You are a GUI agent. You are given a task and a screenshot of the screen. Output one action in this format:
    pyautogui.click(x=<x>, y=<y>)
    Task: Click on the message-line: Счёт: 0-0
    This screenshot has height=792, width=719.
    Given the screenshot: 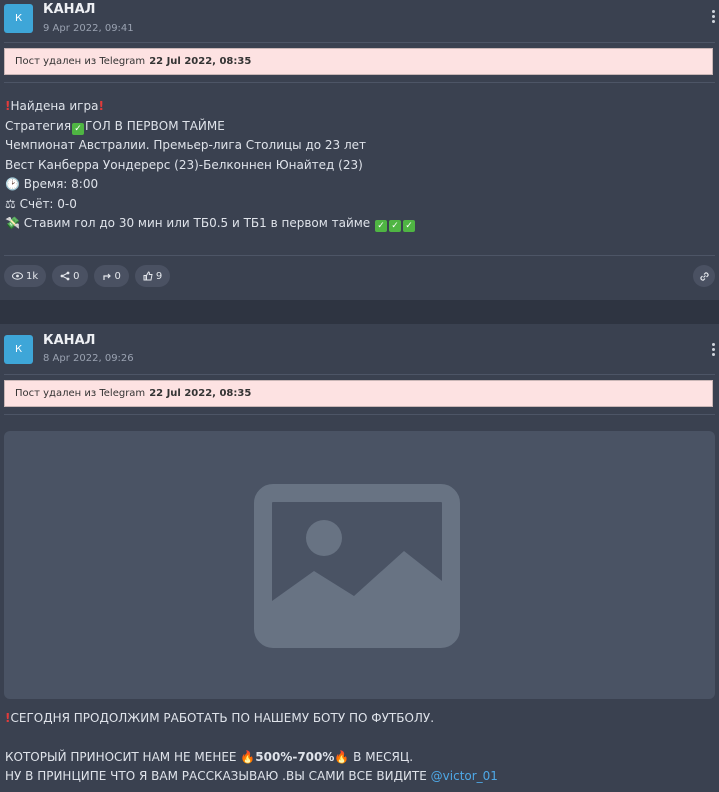 What is the action you would take?
    pyautogui.click(x=48, y=203)
    